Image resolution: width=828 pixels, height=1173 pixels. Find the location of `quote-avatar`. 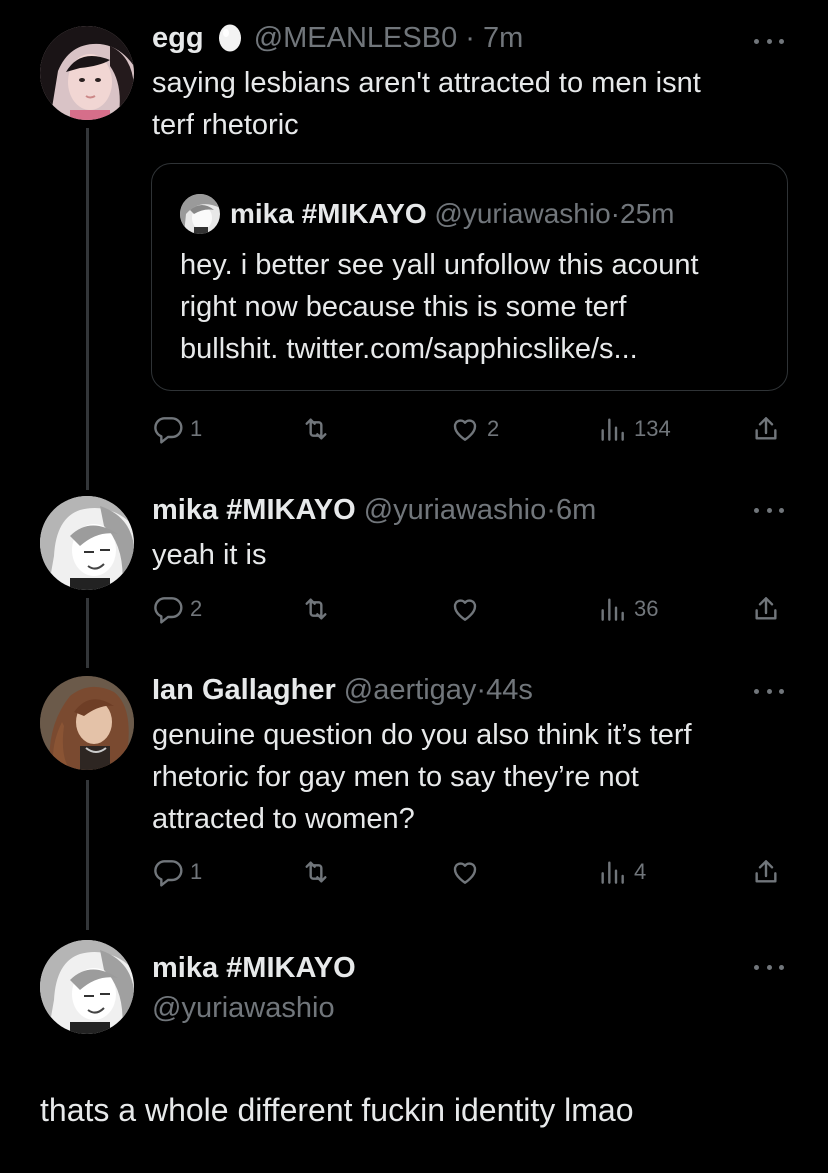

quote-avatar is located at coordinates (200, 214).